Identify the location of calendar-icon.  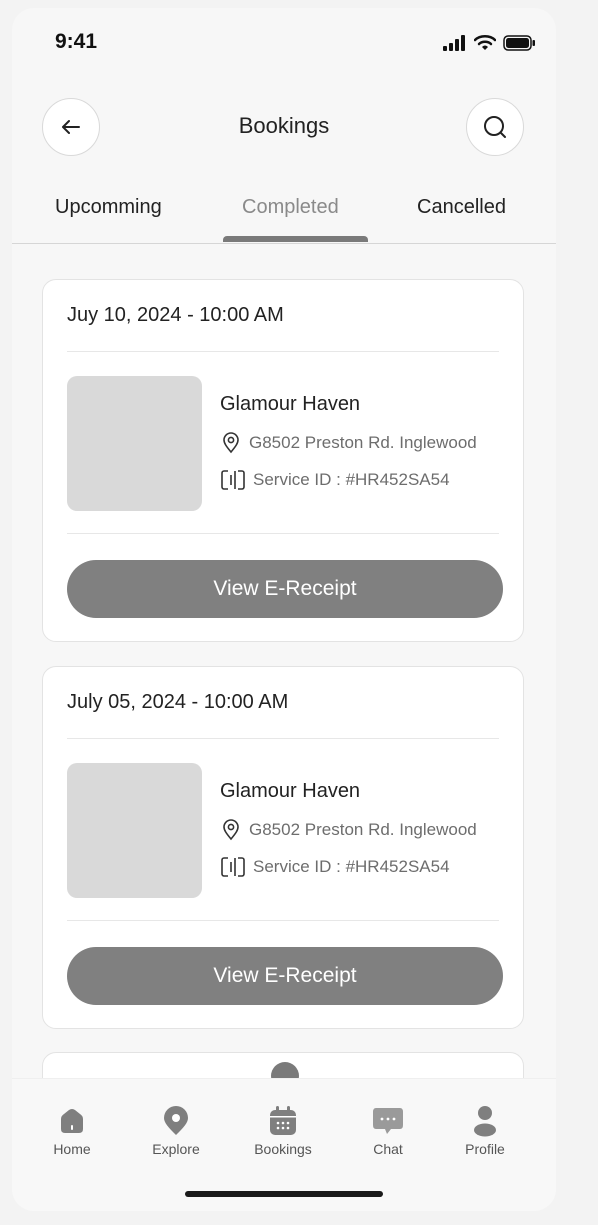
(283, 1120).